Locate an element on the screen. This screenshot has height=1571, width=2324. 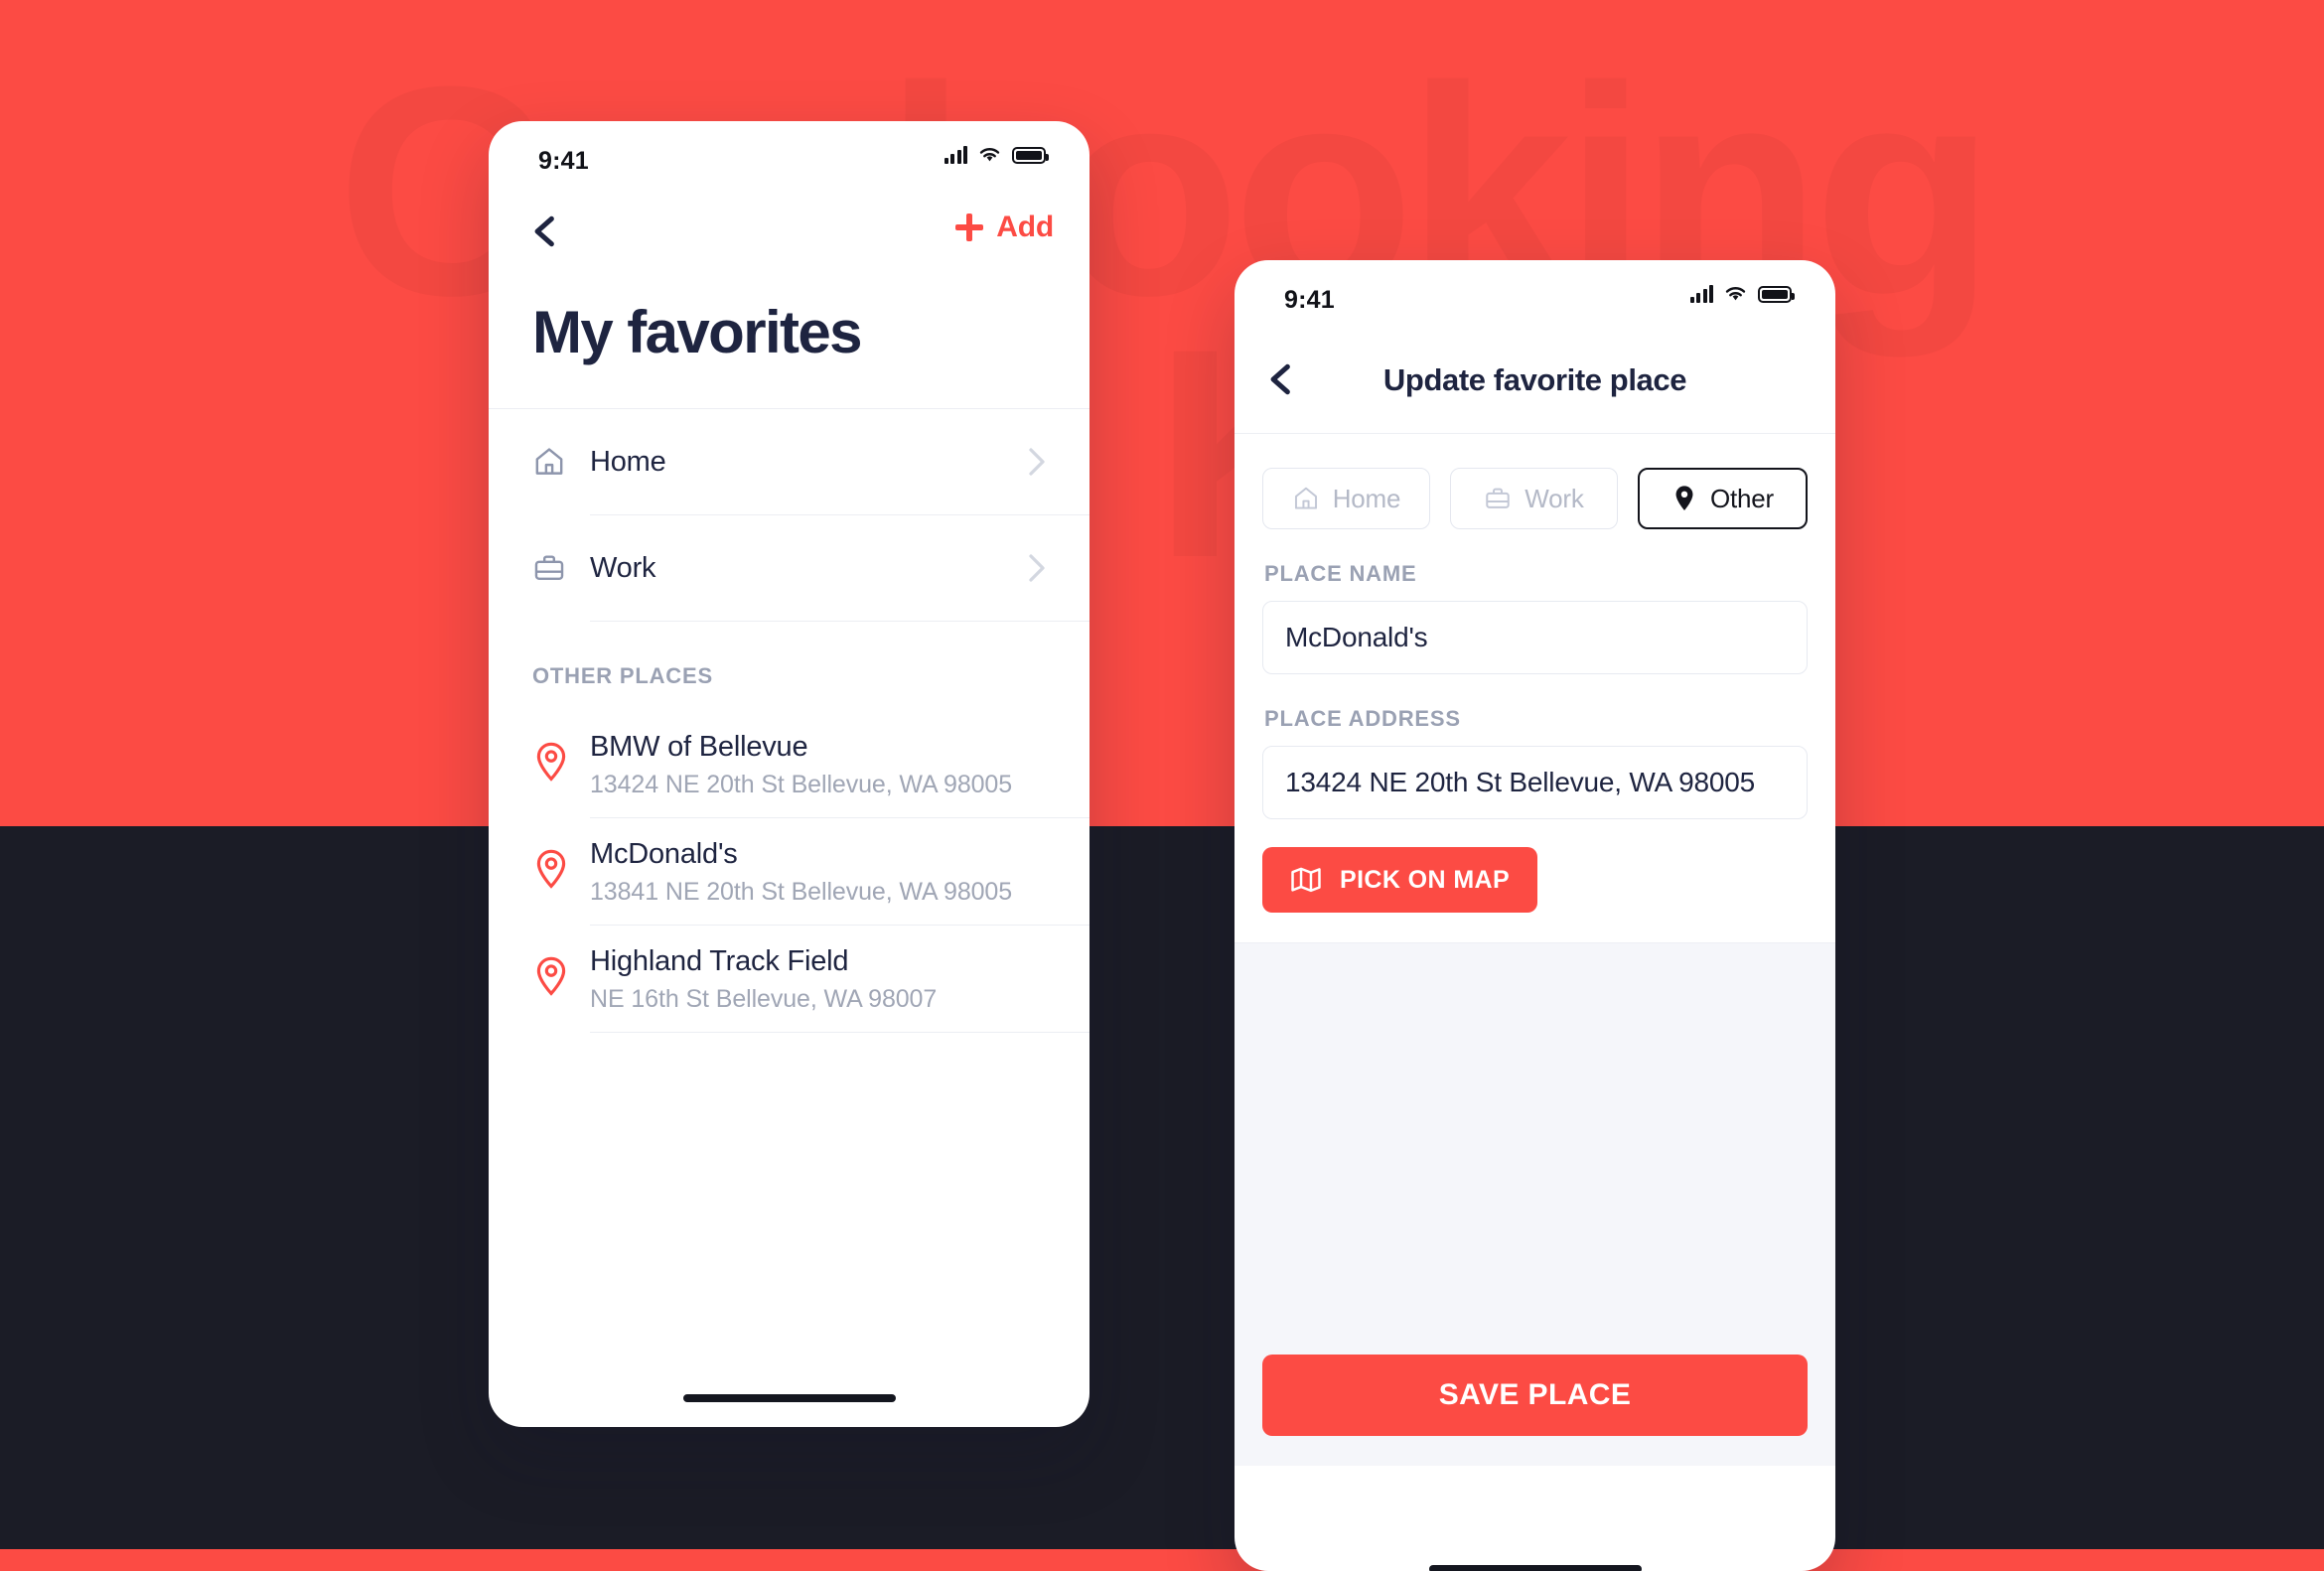
page-title: My favorites is located at coordinates (697, 332).